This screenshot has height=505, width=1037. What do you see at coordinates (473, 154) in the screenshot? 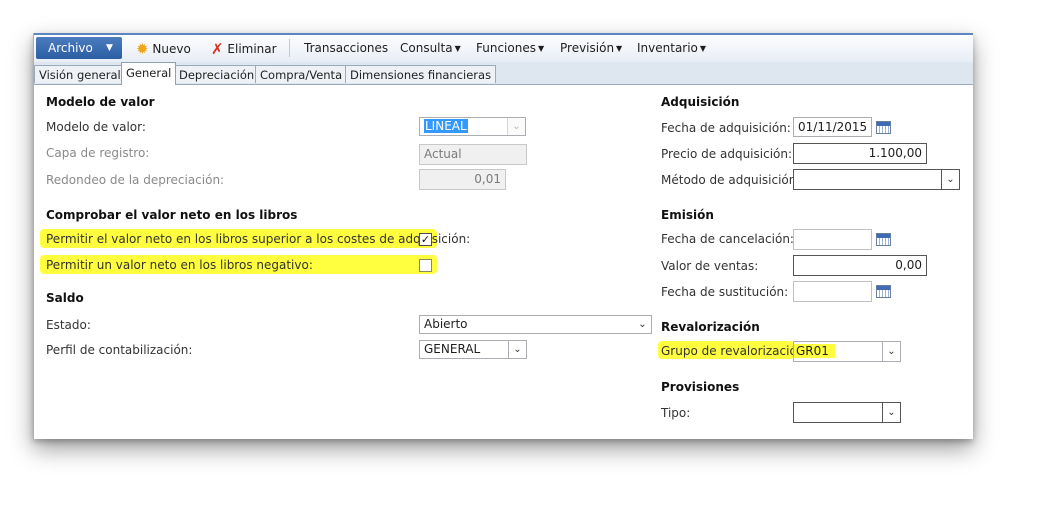
I see `capa-de-registro-field: Actual` at bounding box center [473, 154].